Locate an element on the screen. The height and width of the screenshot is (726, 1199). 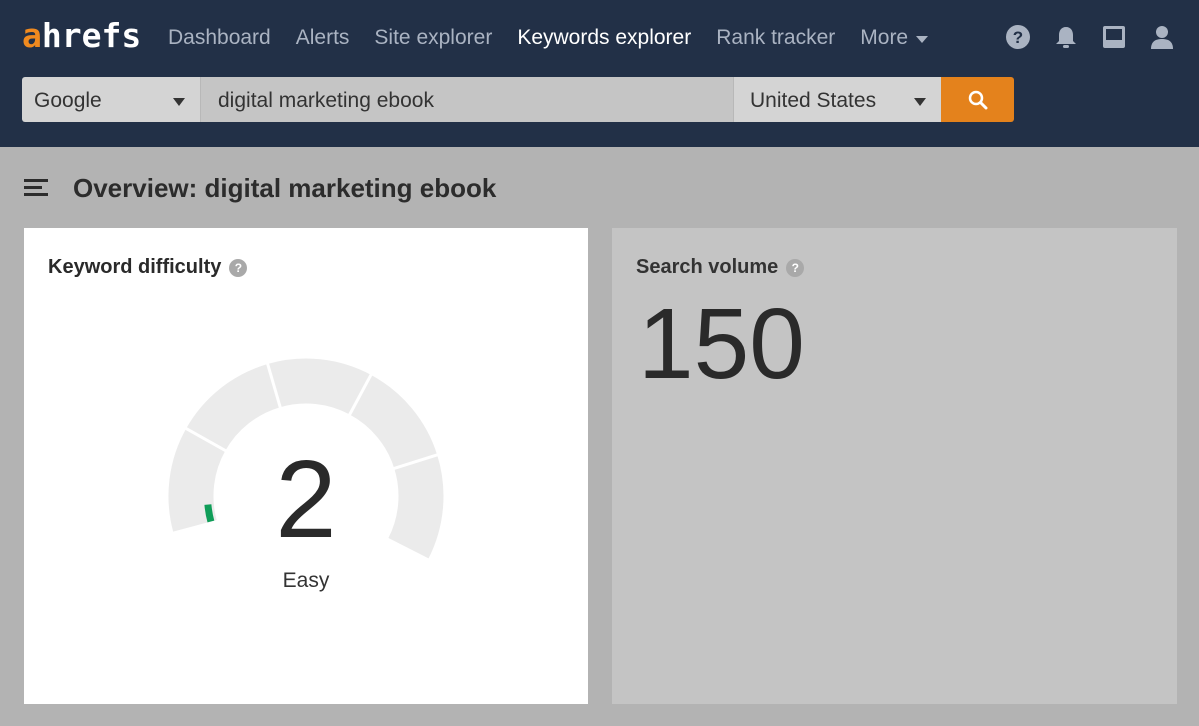
nav-site-explorer: Site explorer is located at coordinates (433, 38).